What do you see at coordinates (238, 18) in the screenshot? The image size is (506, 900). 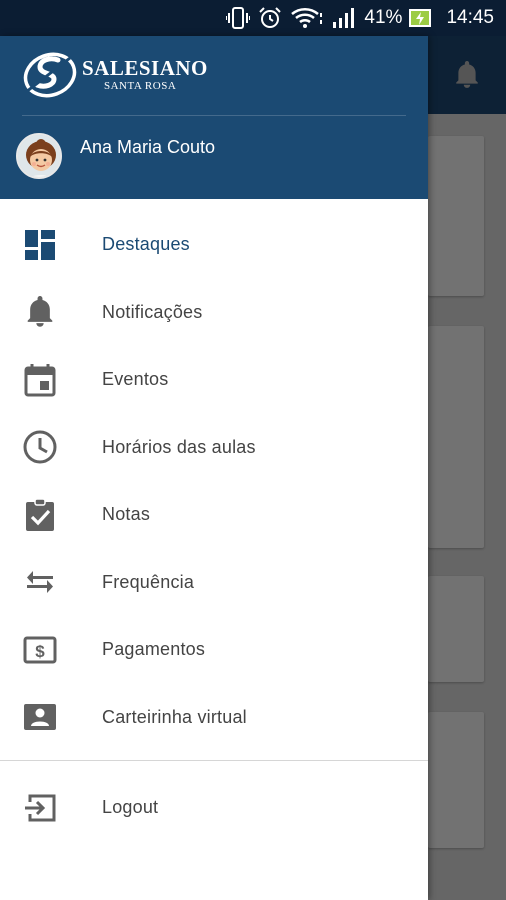 I see `vibrate-icon` at bounding box center [238, 18].